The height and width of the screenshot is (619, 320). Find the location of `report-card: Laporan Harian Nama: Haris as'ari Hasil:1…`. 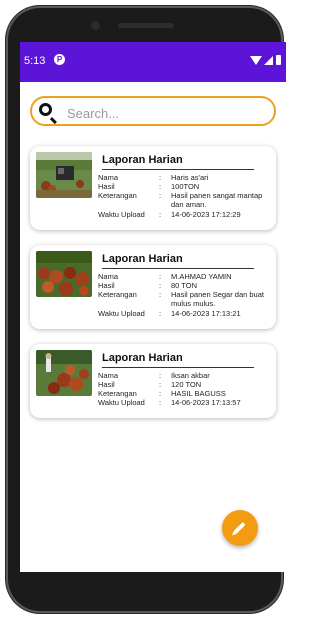

report-card: Laporan Harian Nama: Haris as'ari Hasil:1… is located at coordinates (153, 188).